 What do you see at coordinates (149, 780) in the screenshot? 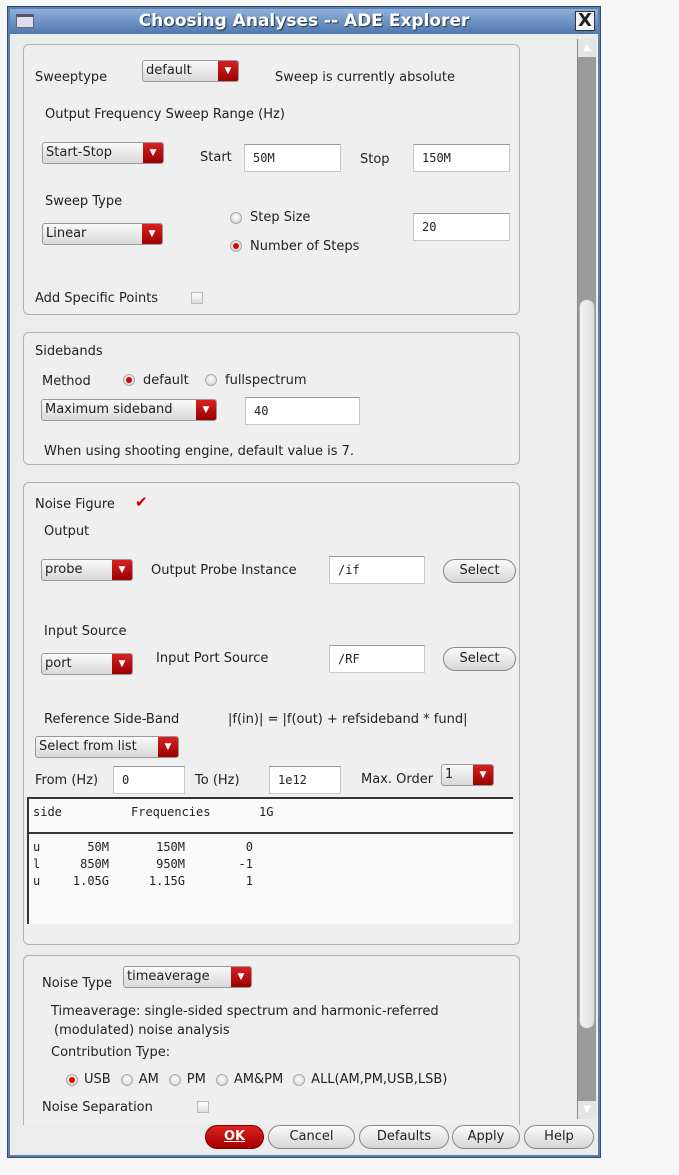
I see `from-input: 0` at bounding box center [149, 780].